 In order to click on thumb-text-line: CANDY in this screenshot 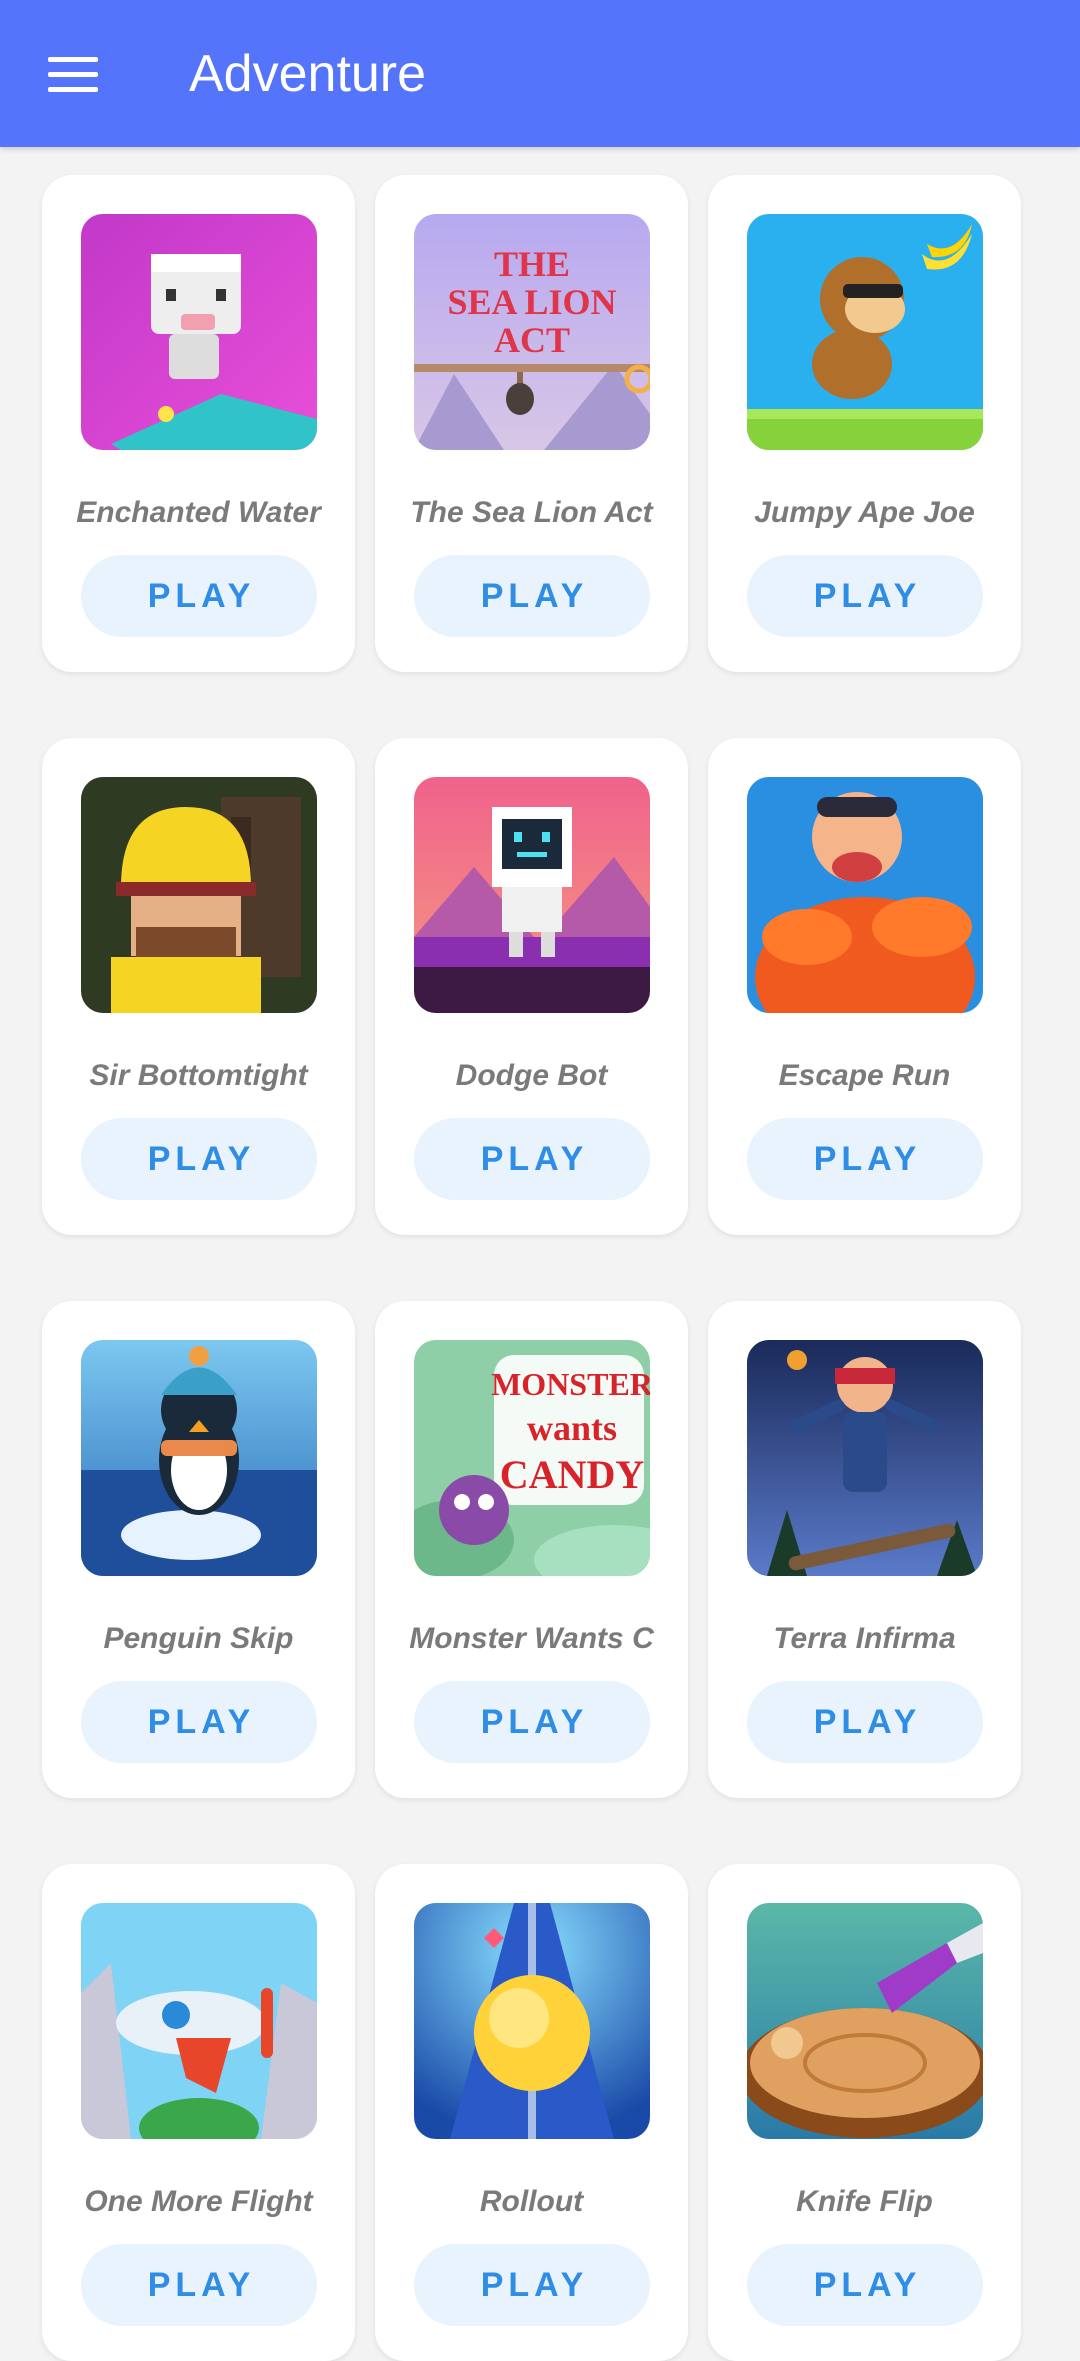, I will do `click(572, 1474)`.